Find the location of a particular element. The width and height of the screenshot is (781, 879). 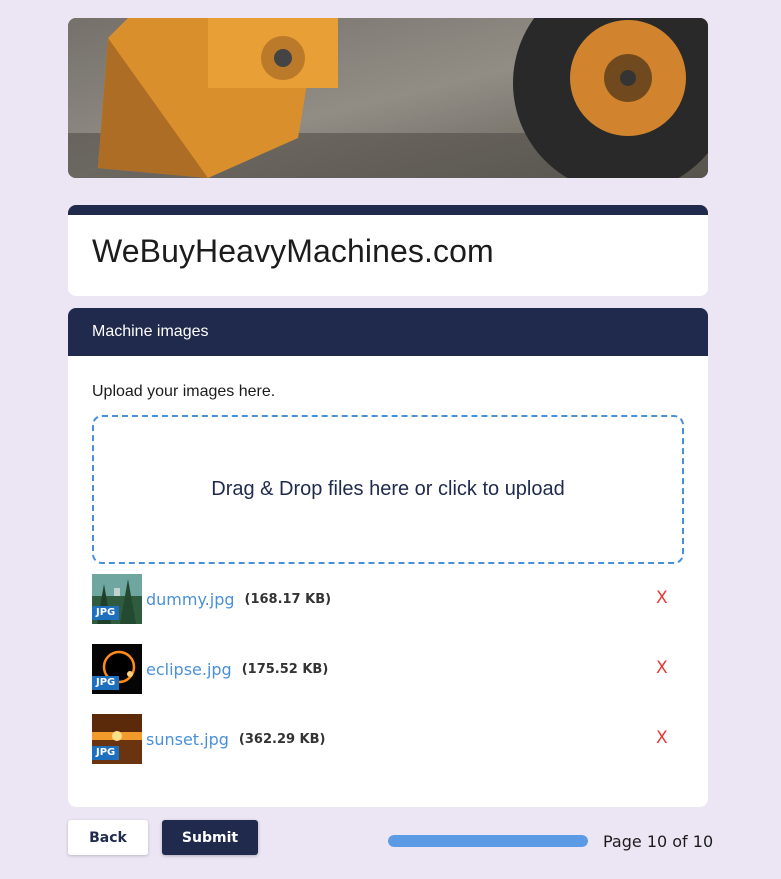

file-name-link: dummy.jpg is located at coordinates (190, 599).